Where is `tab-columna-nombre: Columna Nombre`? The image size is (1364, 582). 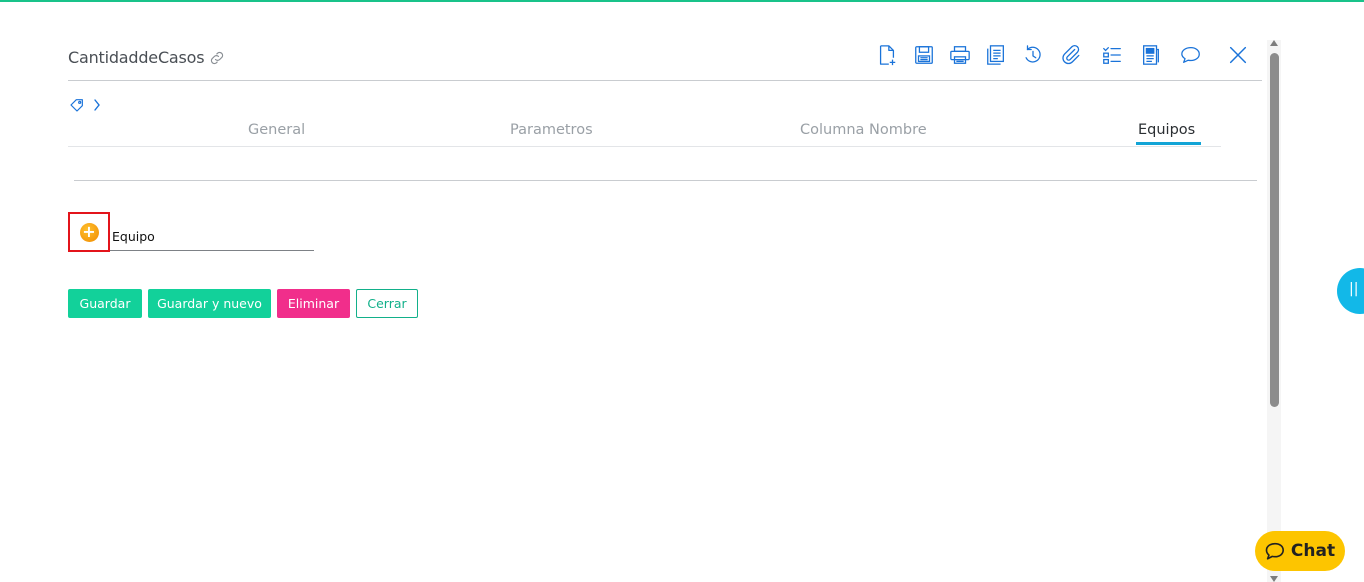
tab-columna-nombre: Columna Nombre is located at coordinates (863, 130).